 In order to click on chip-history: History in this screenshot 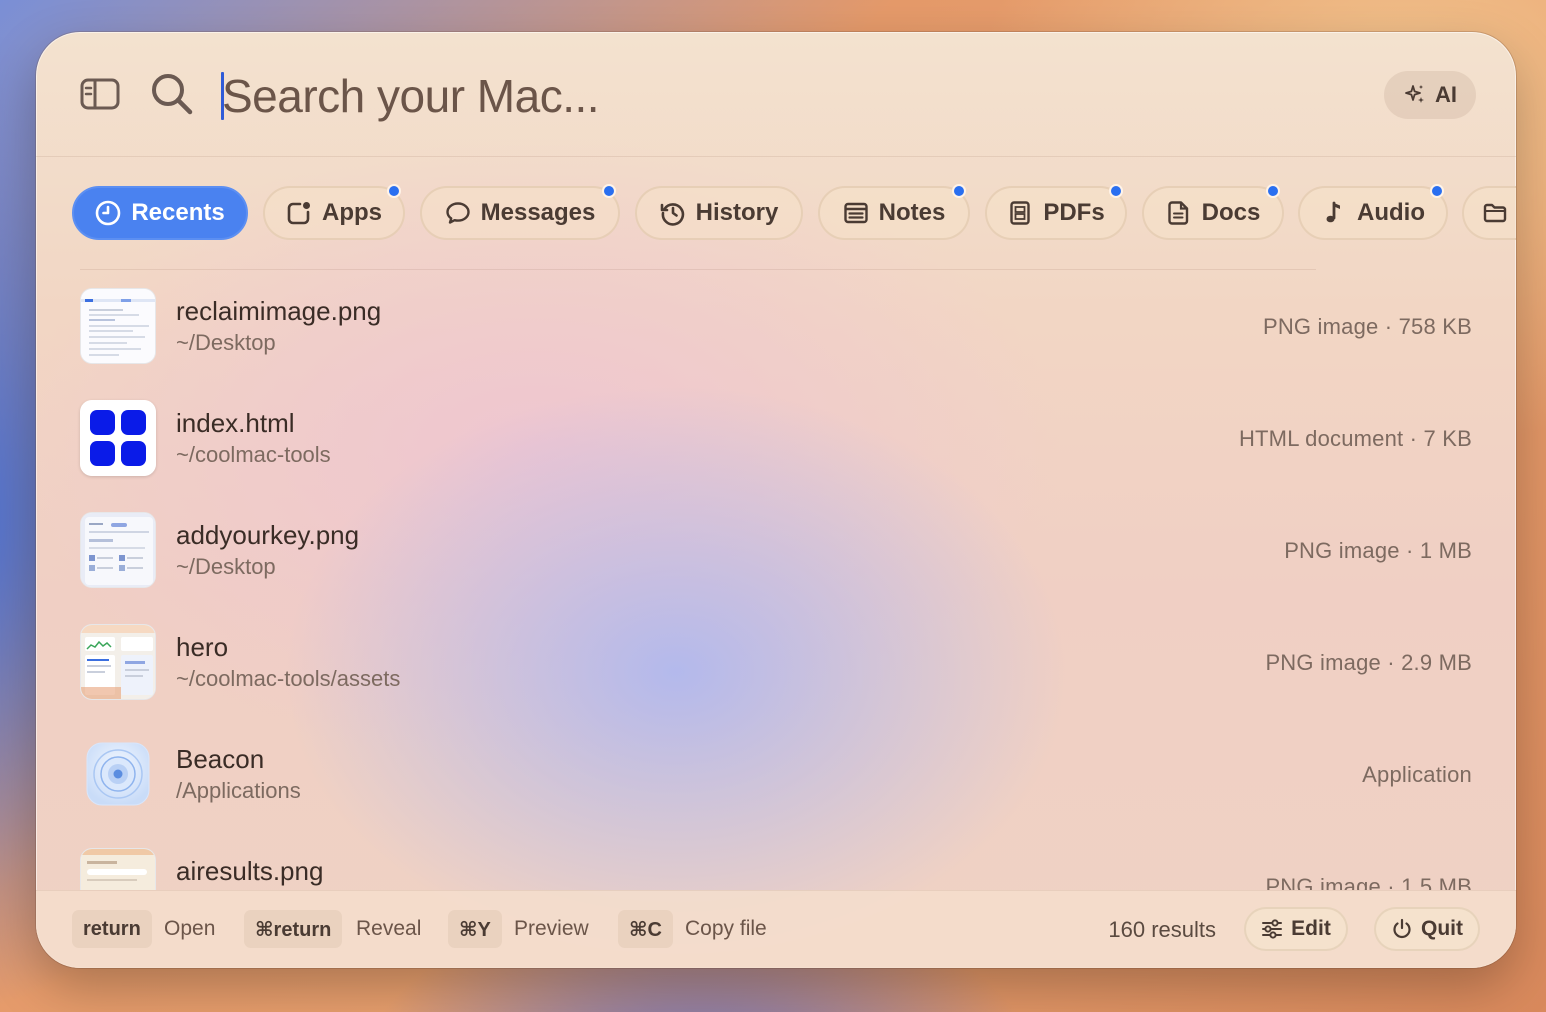, I will do `click(719, 213)`.